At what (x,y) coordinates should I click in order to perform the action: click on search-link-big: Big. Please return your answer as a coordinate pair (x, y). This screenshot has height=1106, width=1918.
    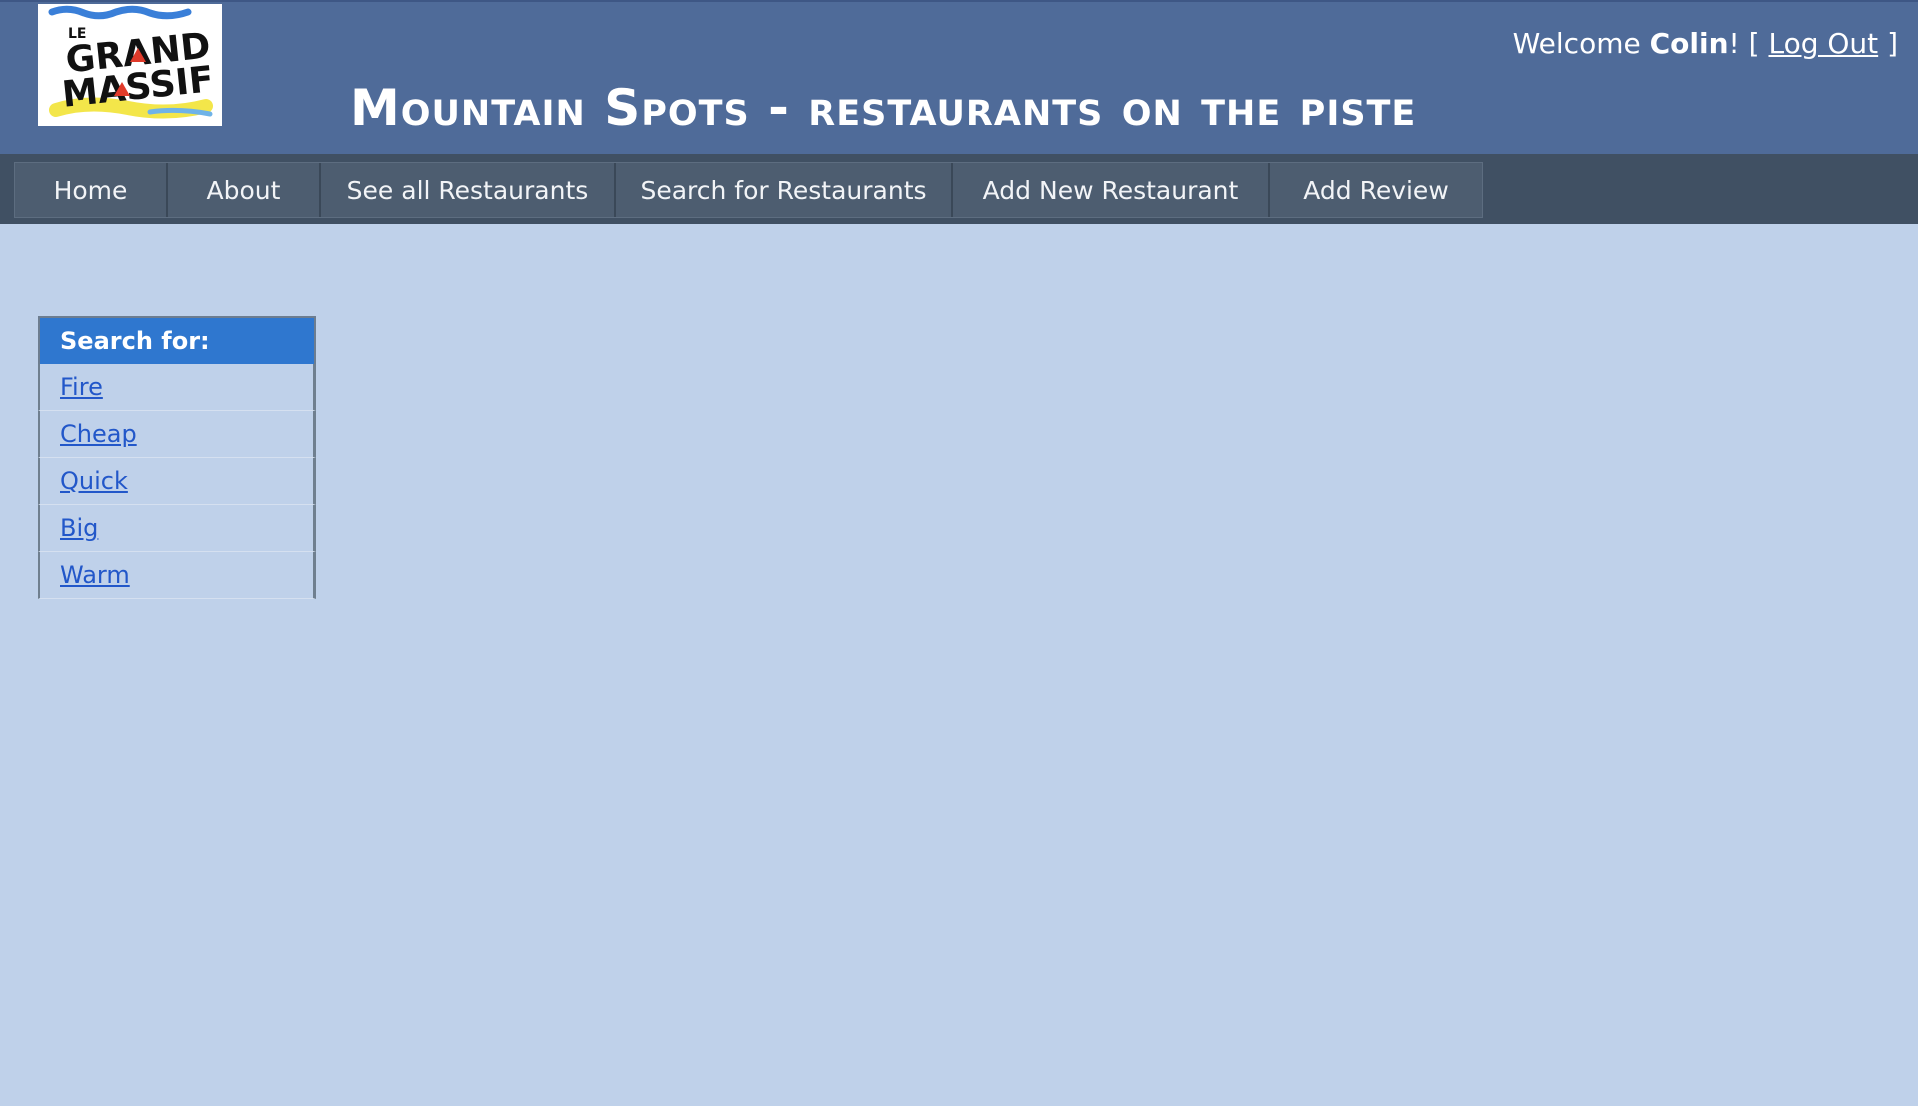
    Looking at the image, I should click on (79, 528).